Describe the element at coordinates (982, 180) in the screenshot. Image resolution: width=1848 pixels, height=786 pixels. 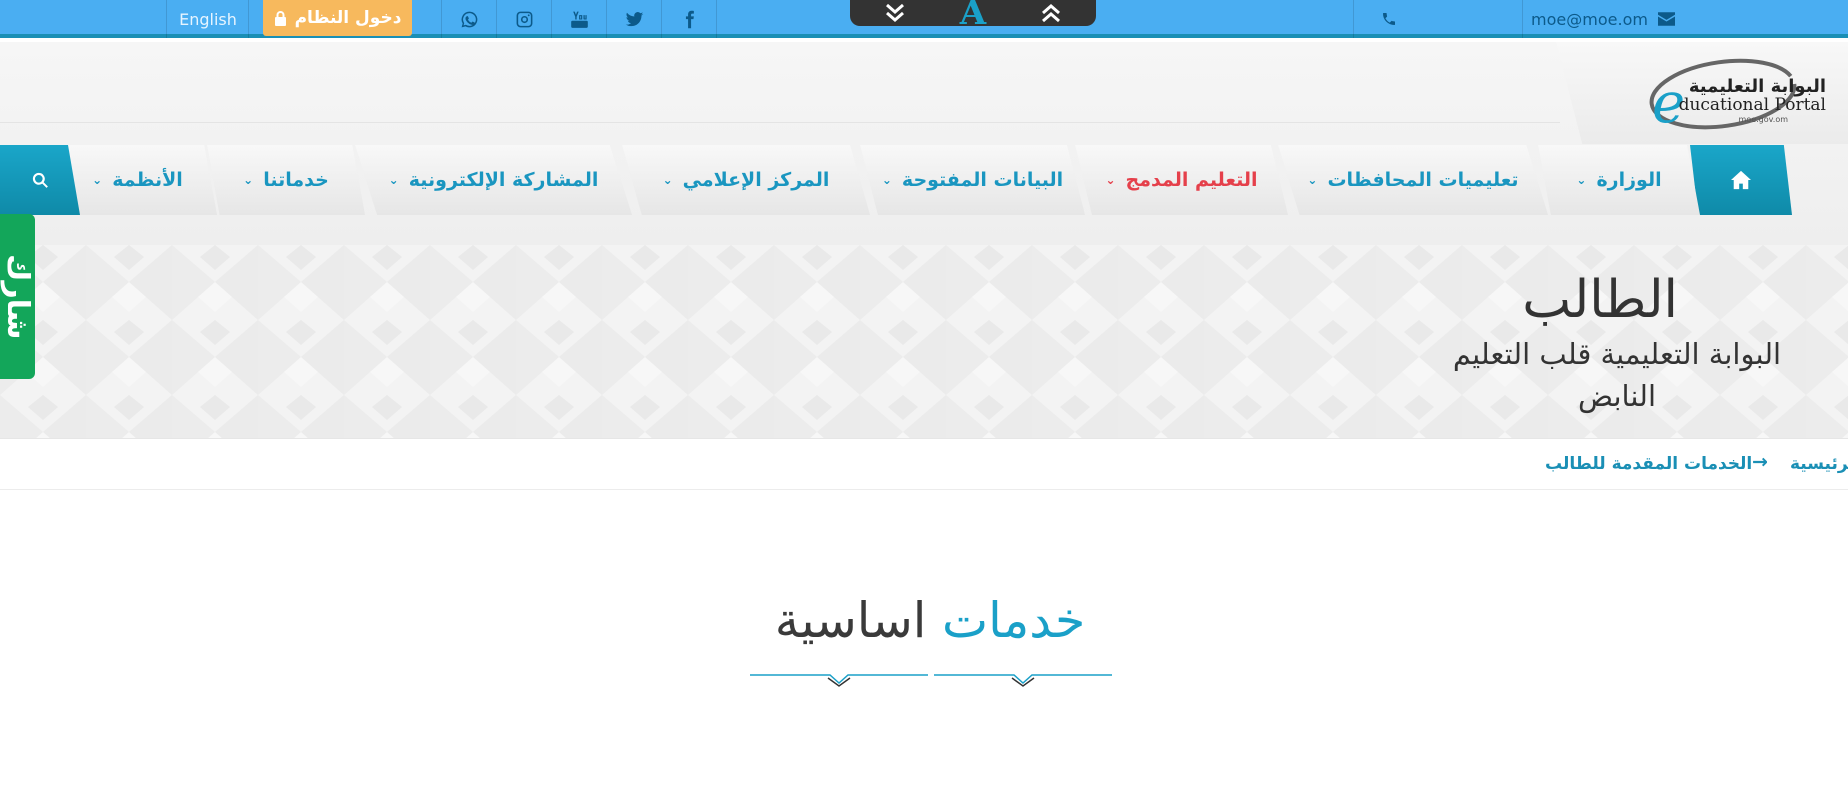
I see `nav-label: البيانات المفتوحة` at that location.